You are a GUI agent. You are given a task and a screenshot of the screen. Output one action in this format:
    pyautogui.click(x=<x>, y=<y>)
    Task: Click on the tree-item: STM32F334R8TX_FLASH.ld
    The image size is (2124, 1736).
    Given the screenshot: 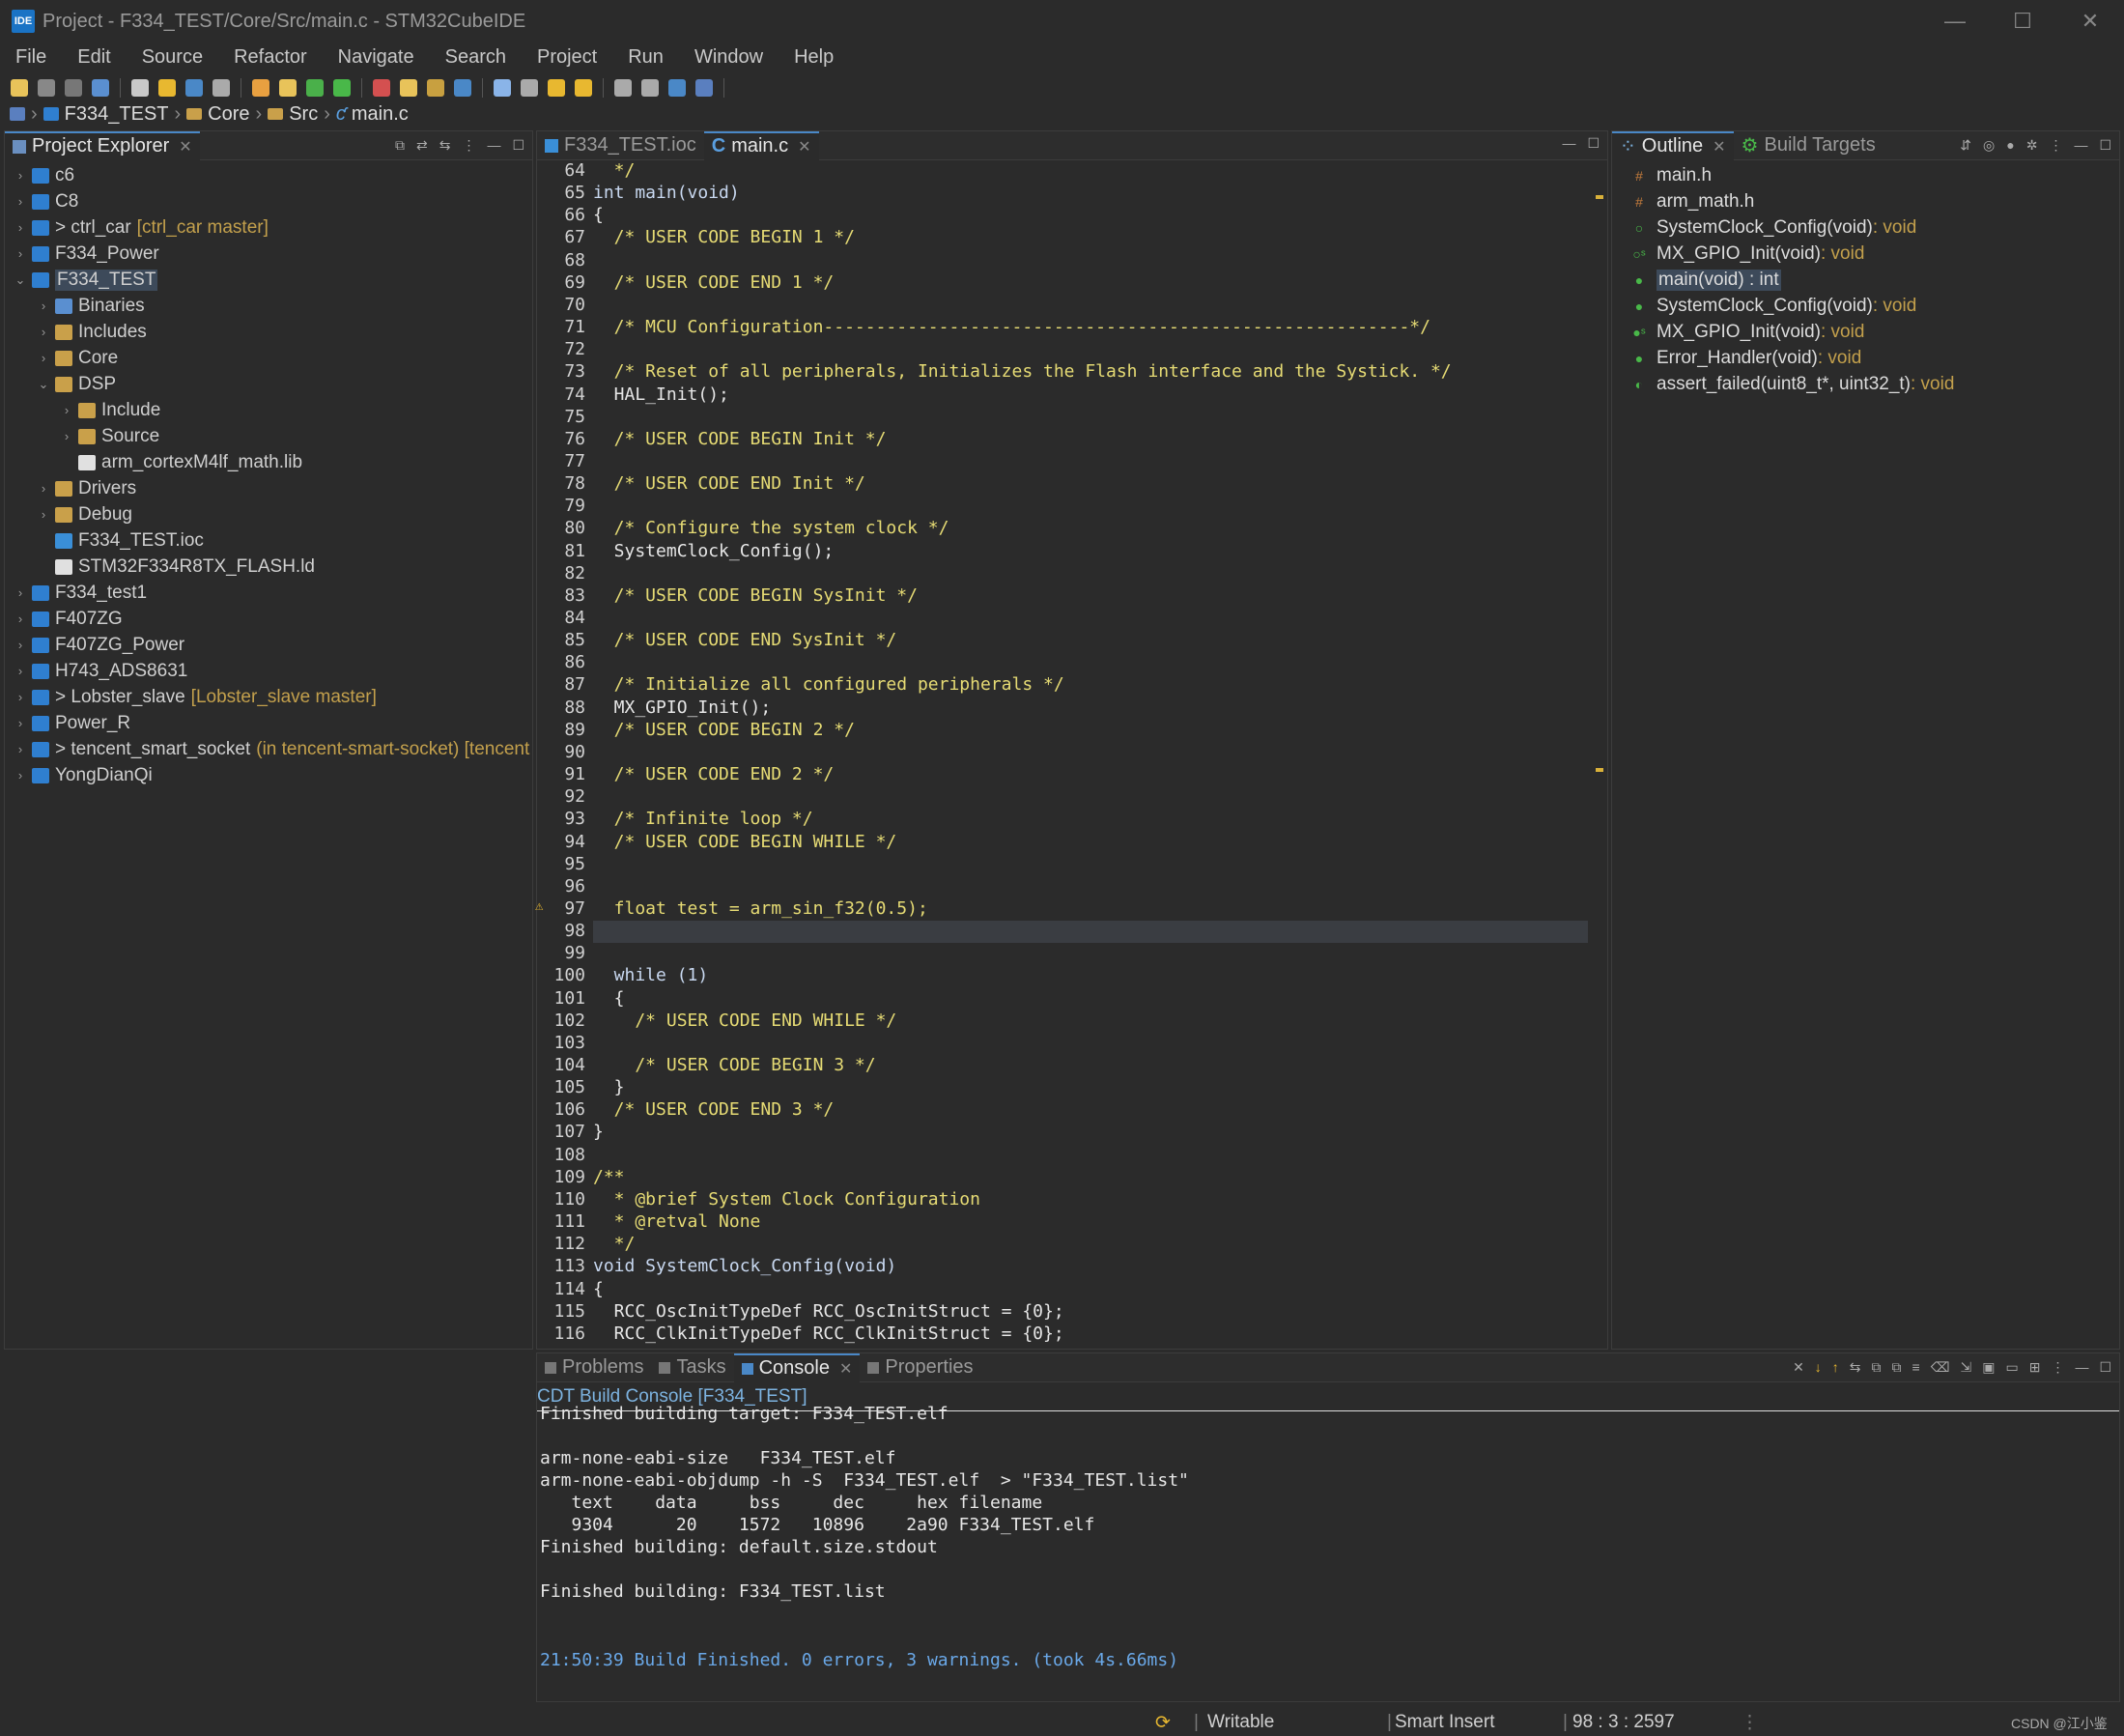 What is the action you would take?
    pyautogui.click(x=268, y=567)
    